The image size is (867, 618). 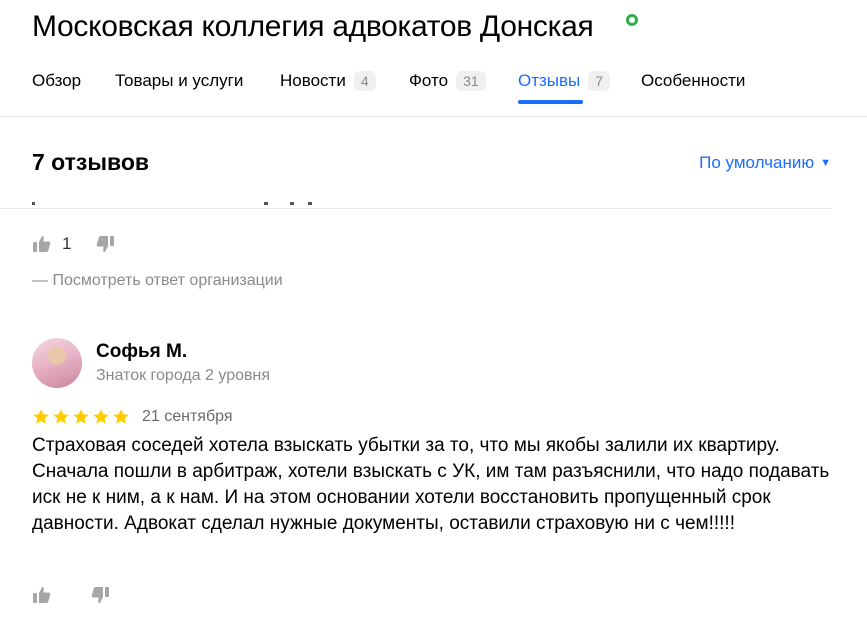 I want to click on tab-overview: Обзор, so click(x=56, y=81).